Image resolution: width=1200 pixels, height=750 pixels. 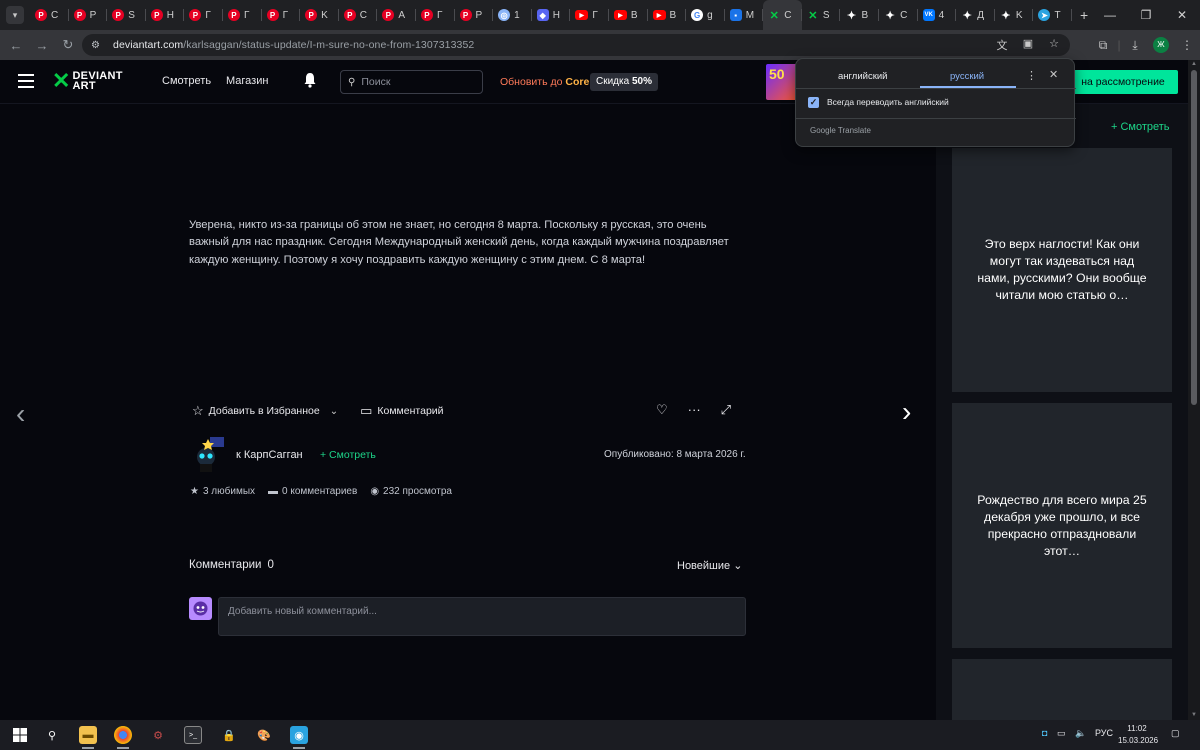 I want to click on close-icon: ✕, so click(x=1053, y=74).